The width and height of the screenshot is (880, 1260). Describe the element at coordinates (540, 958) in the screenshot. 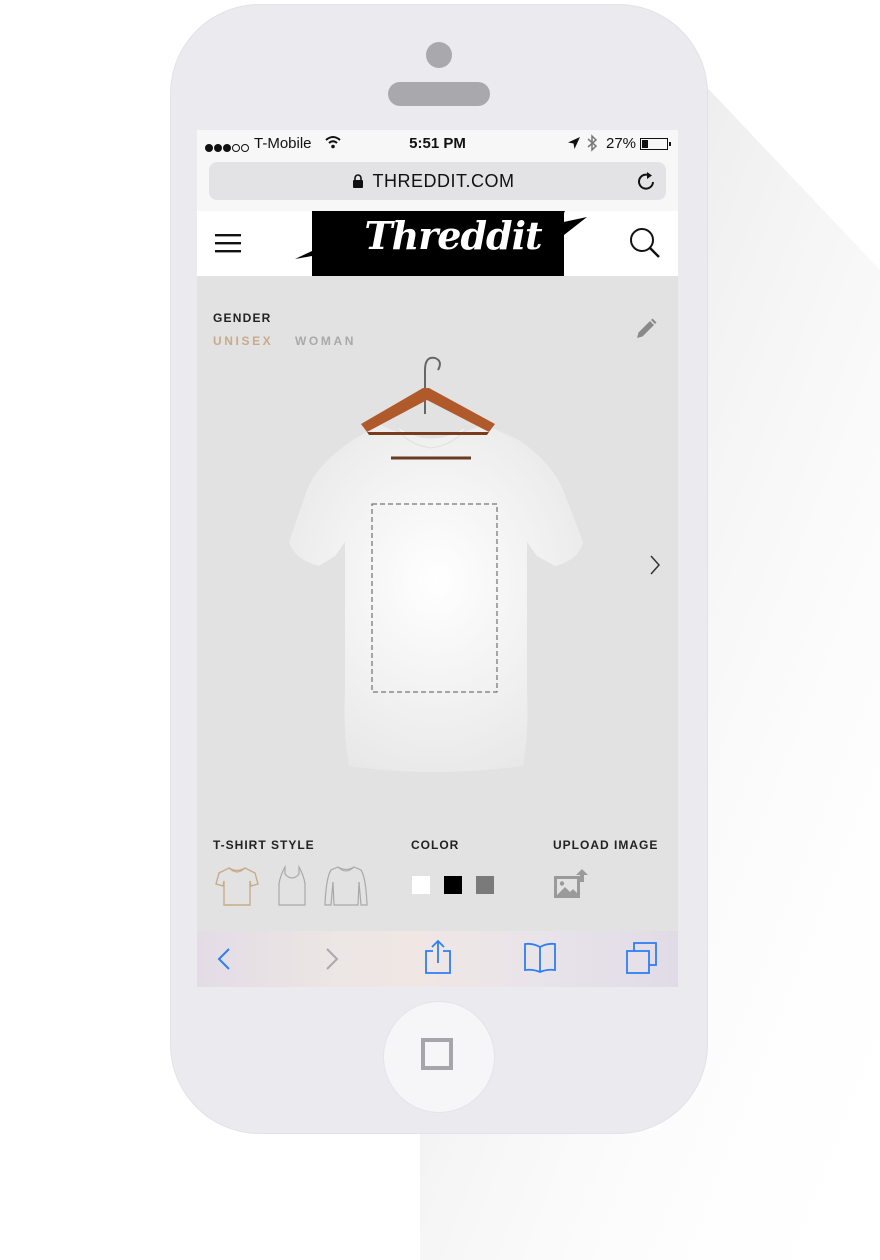

I see `bookmarks-book-icon` at that location.